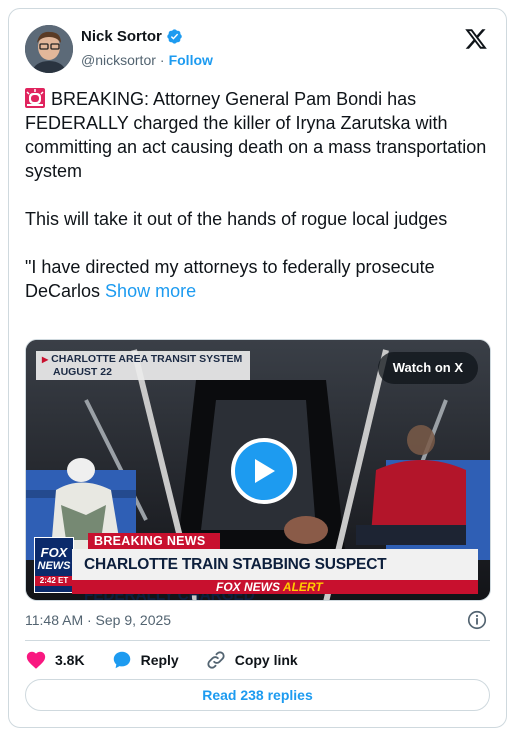 Image resolution: width=527 pixels, height=744 pixels. Describe the element at coordinates (248, 587) in the screenshot. I see `alert-brand: FOX NEWS` at that location.